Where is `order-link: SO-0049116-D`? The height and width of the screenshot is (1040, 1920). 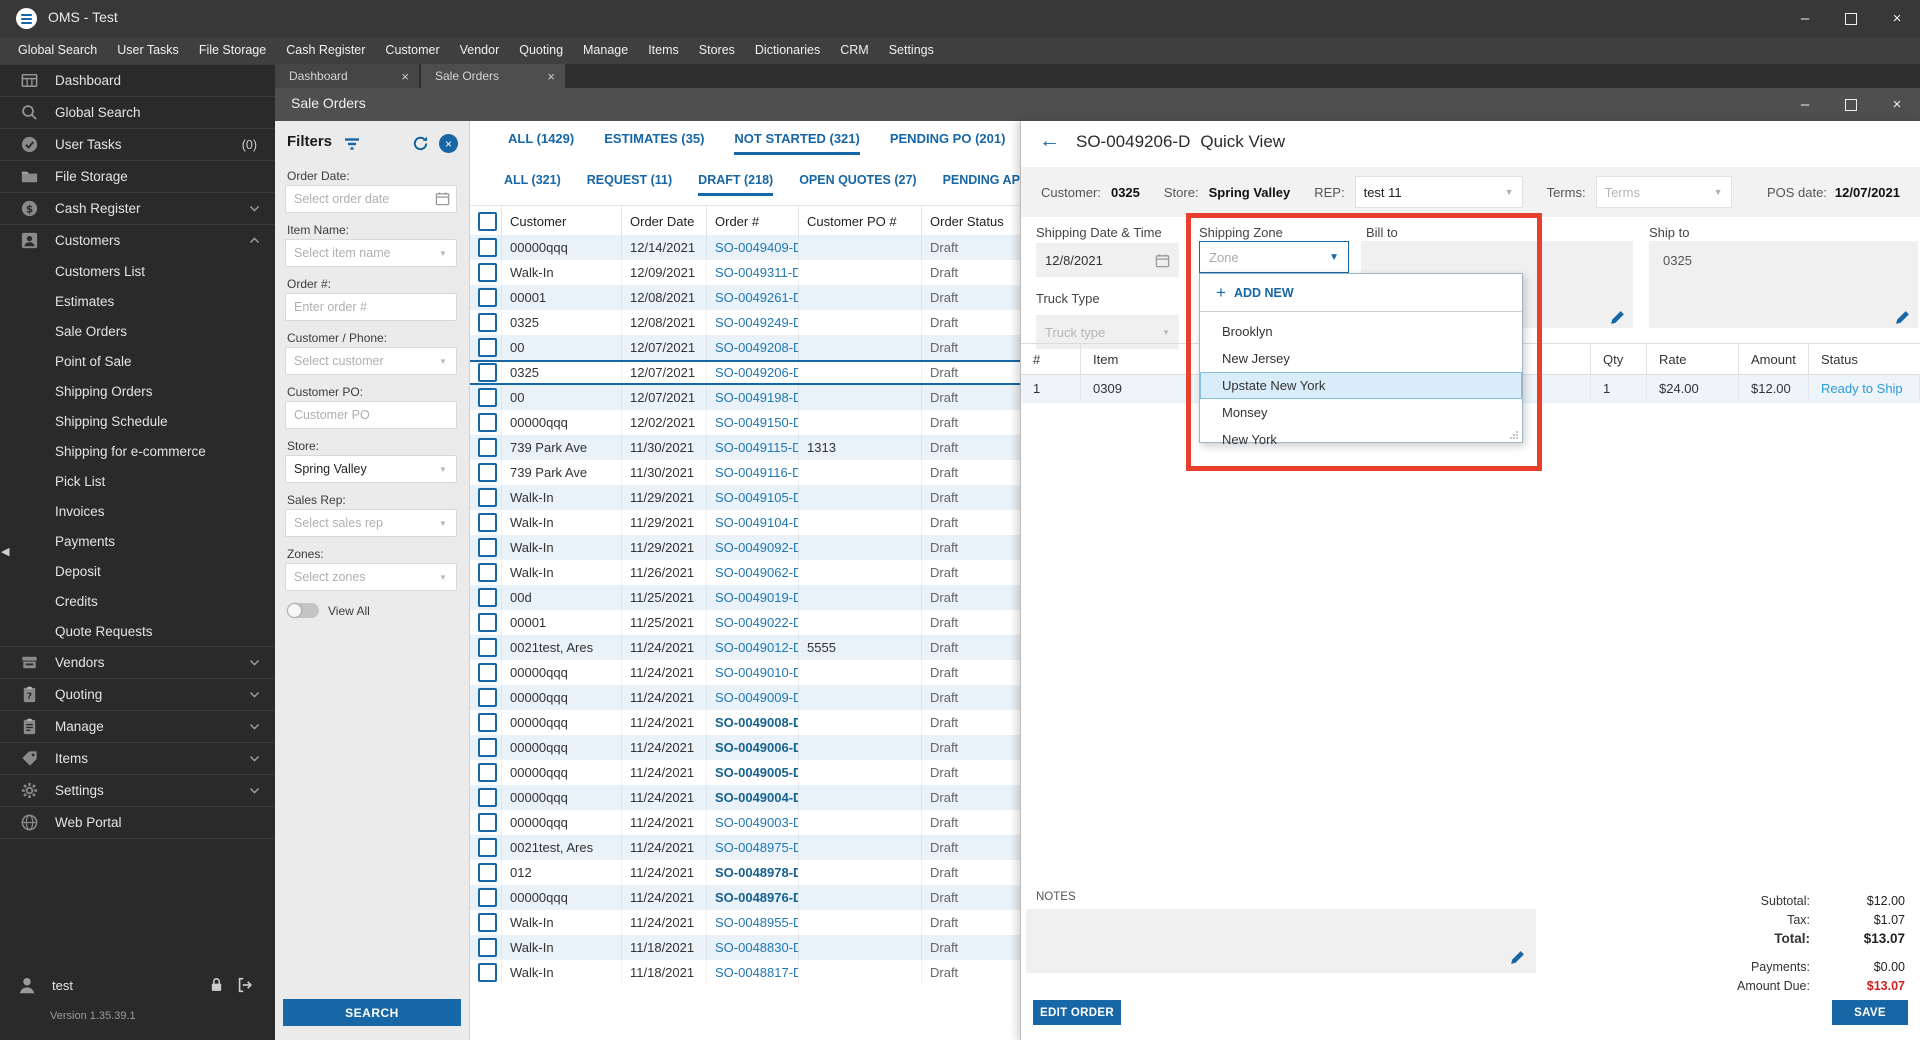
order-link: SO-0049116-D is located at coordinates (756, 472).